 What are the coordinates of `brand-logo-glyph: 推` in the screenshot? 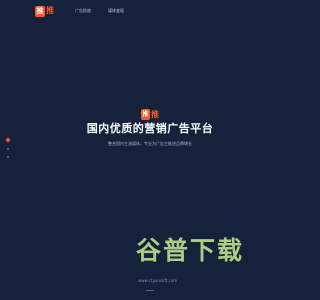 It's located at (40, 11).